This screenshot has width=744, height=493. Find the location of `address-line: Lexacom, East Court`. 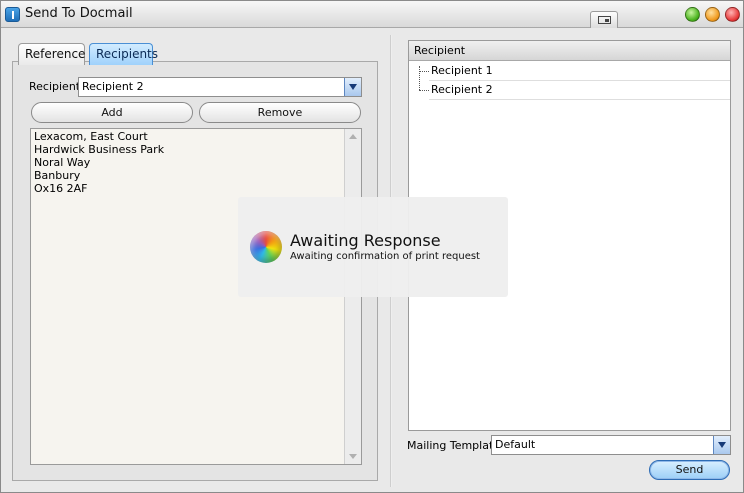

address-line: Lexacom, East Court is located at coordinates (91, 136).